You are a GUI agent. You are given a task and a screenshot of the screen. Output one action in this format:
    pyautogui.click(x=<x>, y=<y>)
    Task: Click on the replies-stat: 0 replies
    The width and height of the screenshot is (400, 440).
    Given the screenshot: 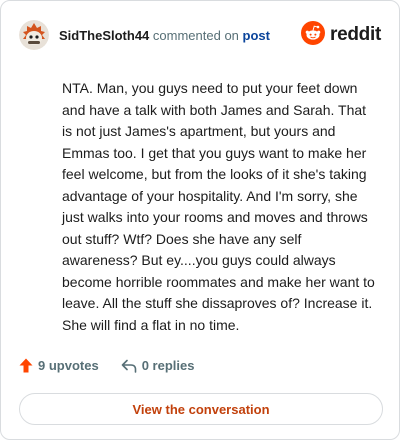 What is the action you would take?
    pyautogui.click(x=158, y=365)
    